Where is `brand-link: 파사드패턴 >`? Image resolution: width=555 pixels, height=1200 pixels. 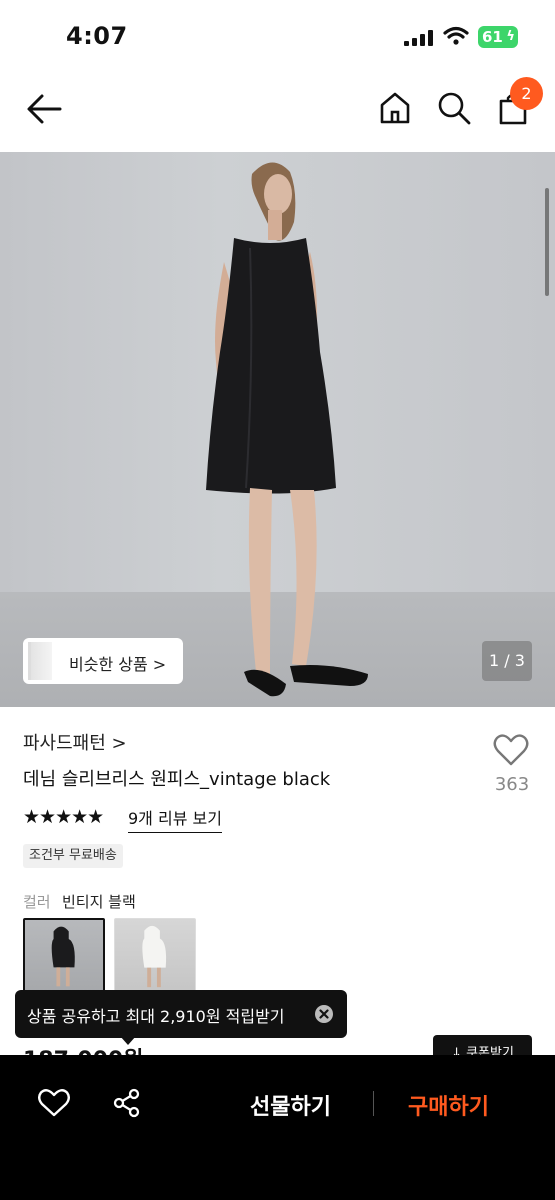 brand-link: 파사드패턴 > is located at coordinates (75, 742).